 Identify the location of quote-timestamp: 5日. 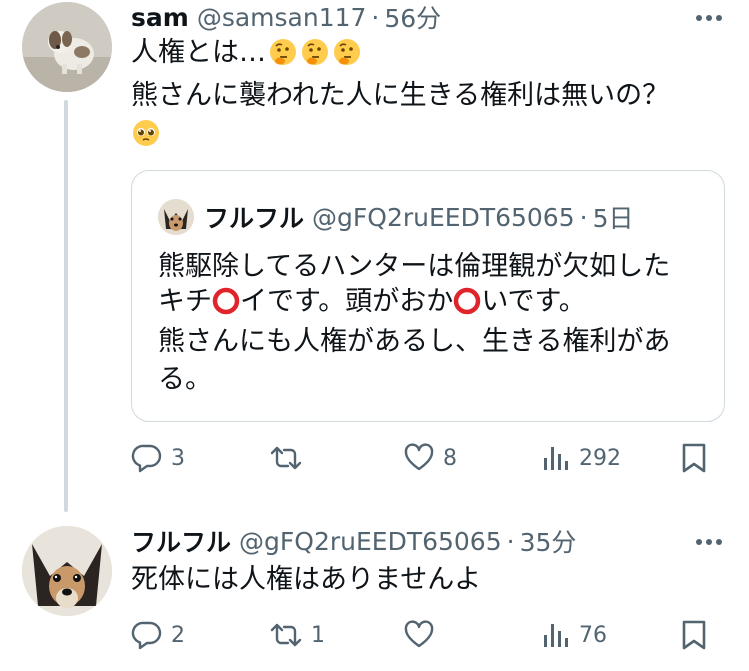
(613, 218).